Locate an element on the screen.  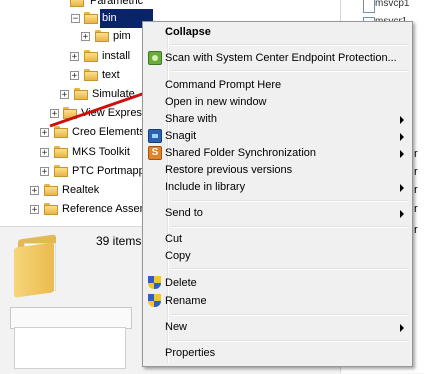
menu-item-label: Delete is located at coordinates (181, 283).